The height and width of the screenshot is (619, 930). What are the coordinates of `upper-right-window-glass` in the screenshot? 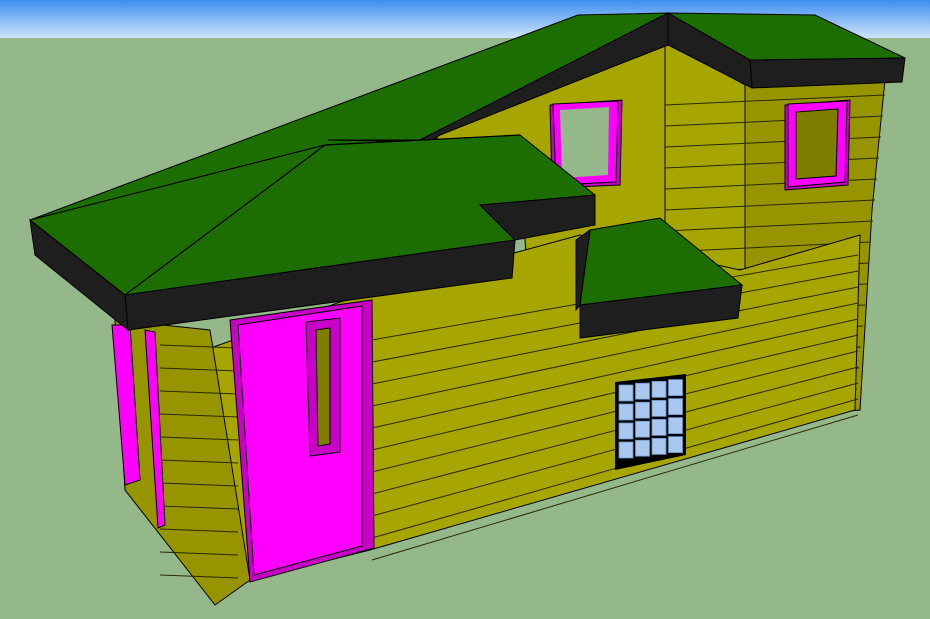 It's located at (817, 144).